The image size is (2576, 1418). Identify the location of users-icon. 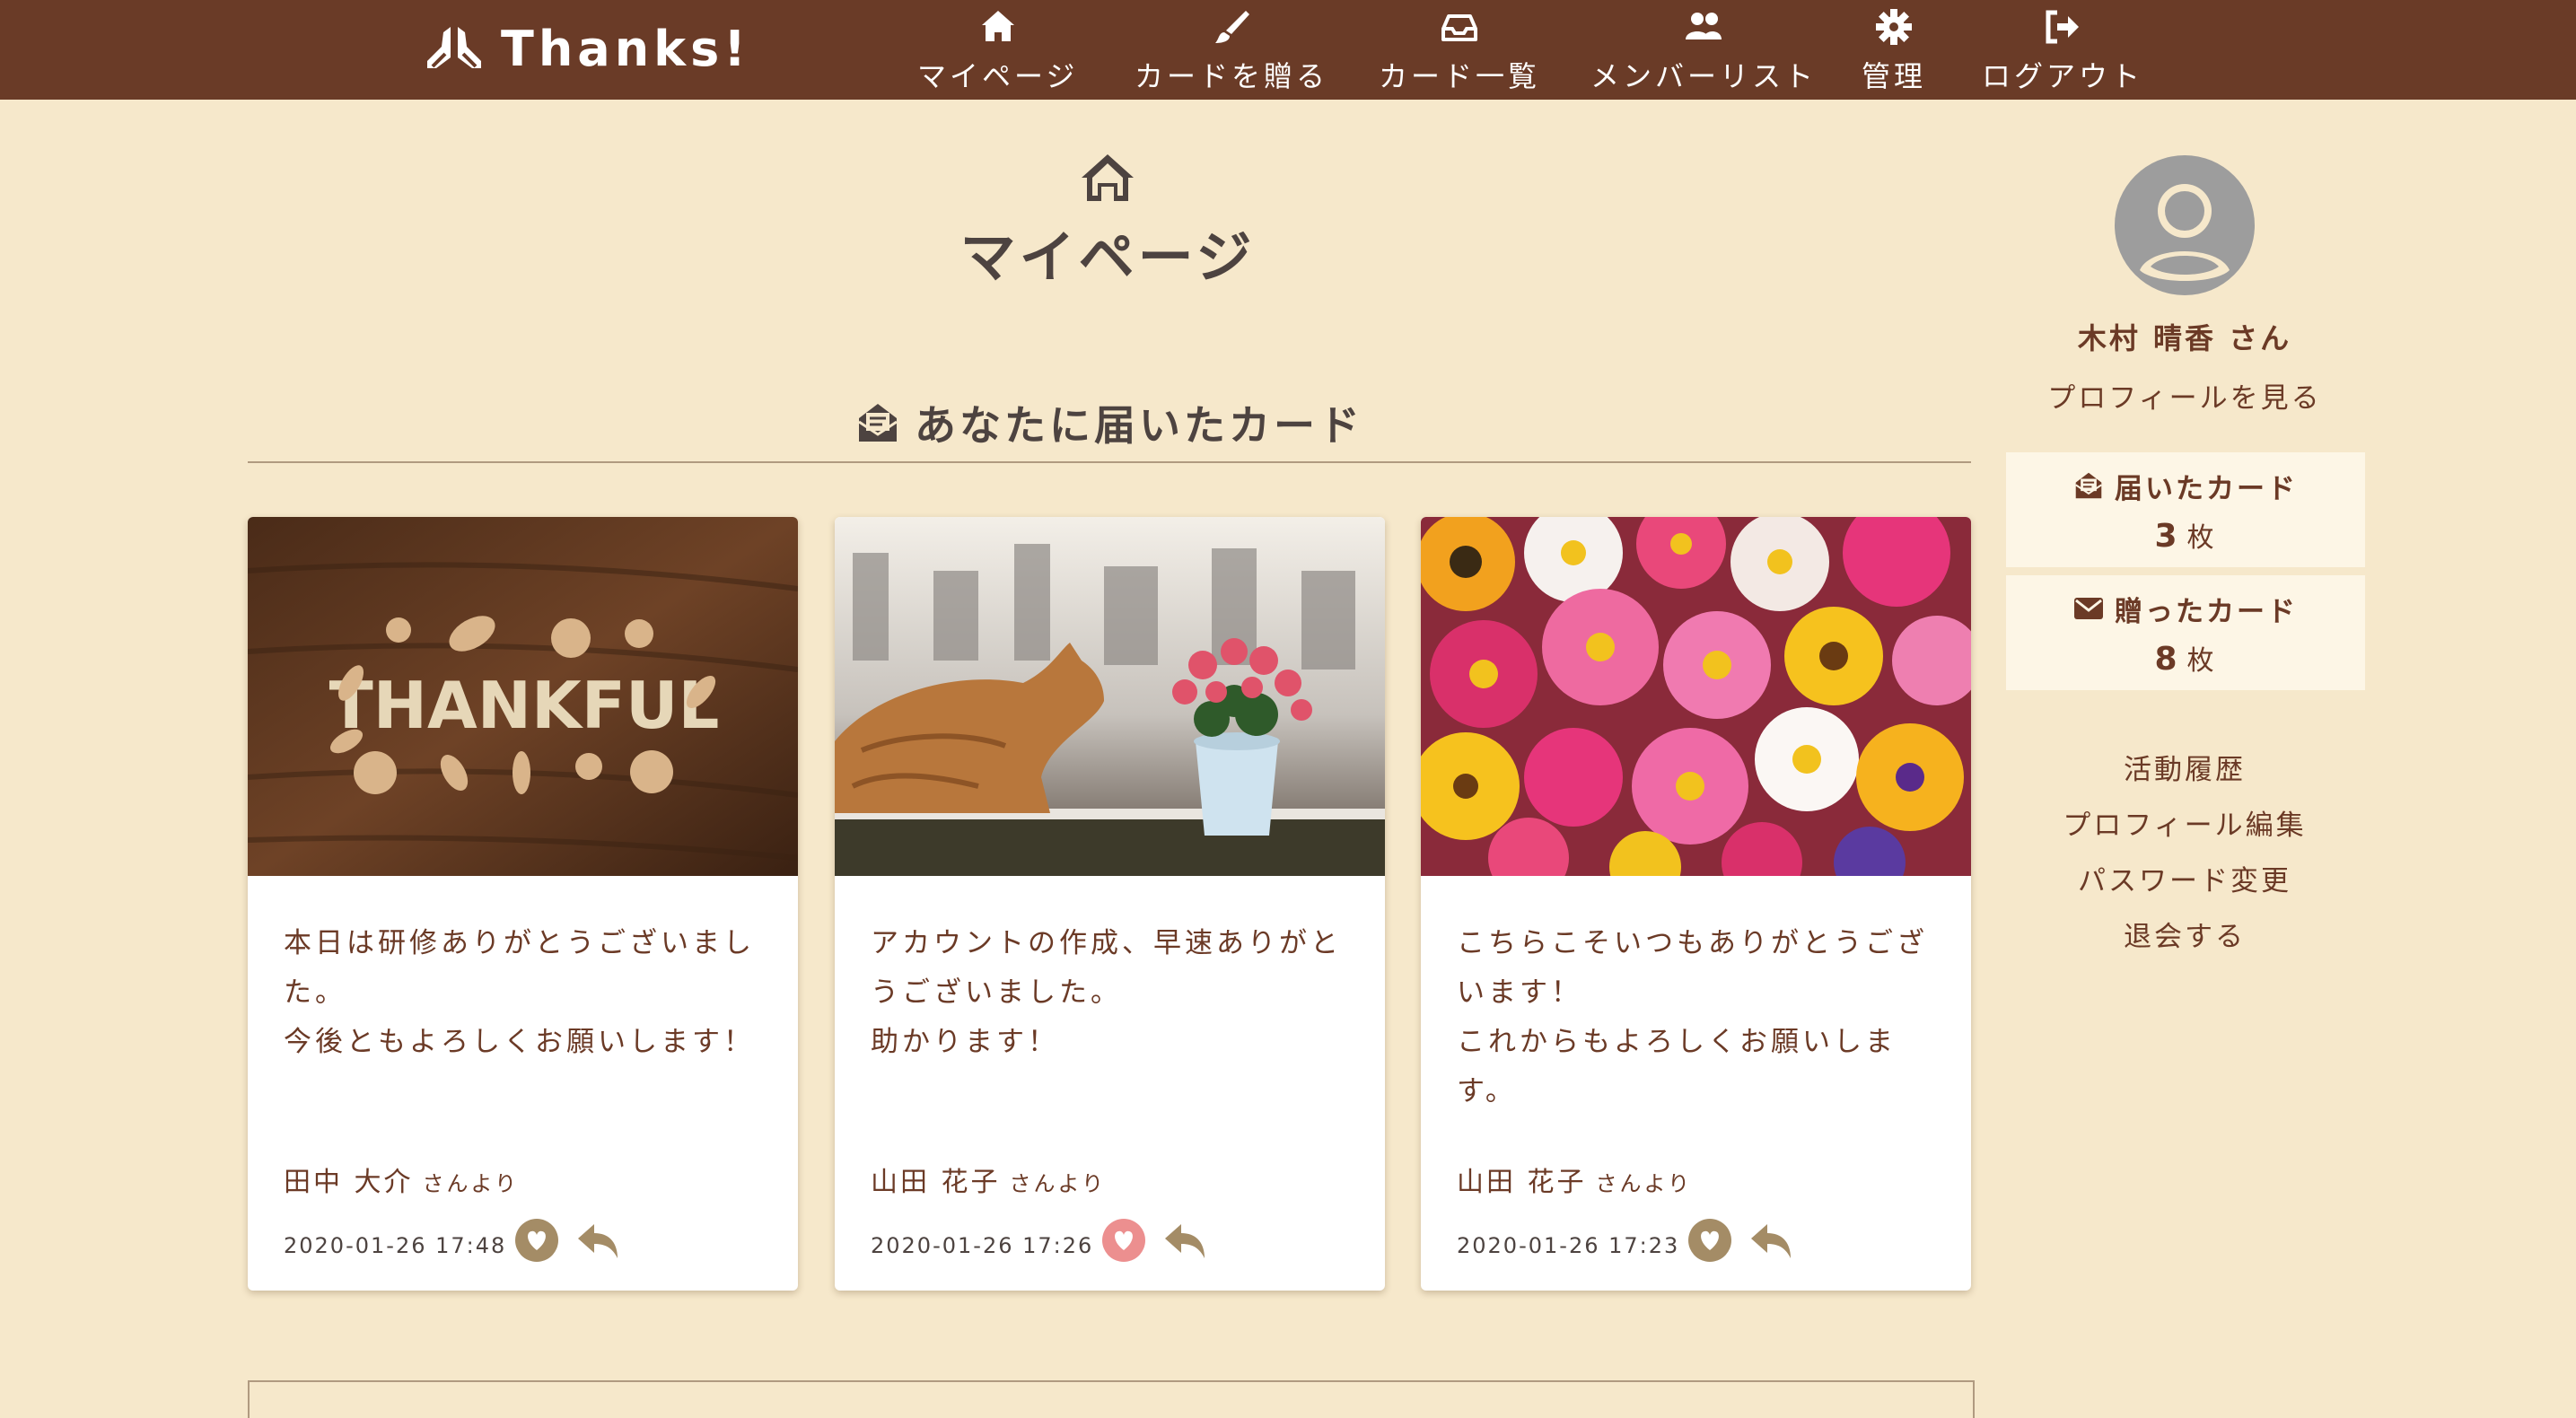
(1704, 26).